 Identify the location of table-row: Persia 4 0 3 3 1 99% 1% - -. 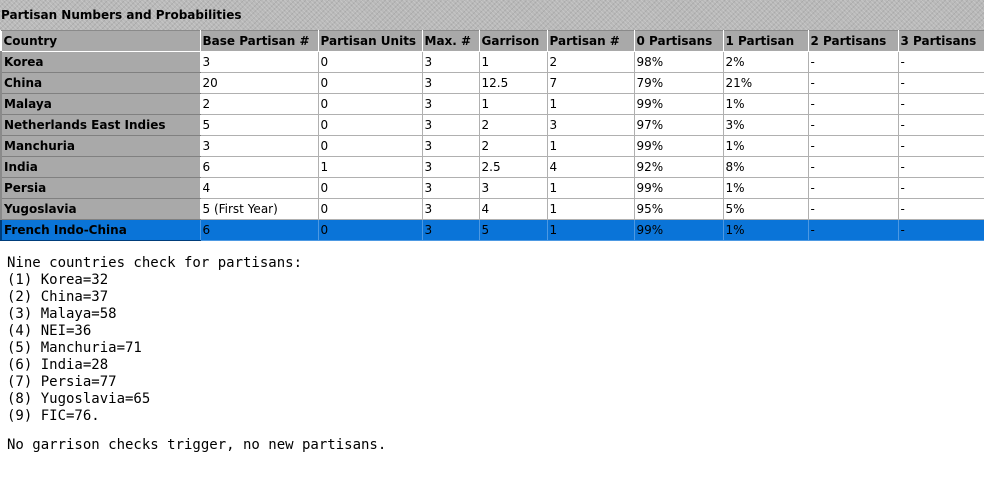
(492, 188).